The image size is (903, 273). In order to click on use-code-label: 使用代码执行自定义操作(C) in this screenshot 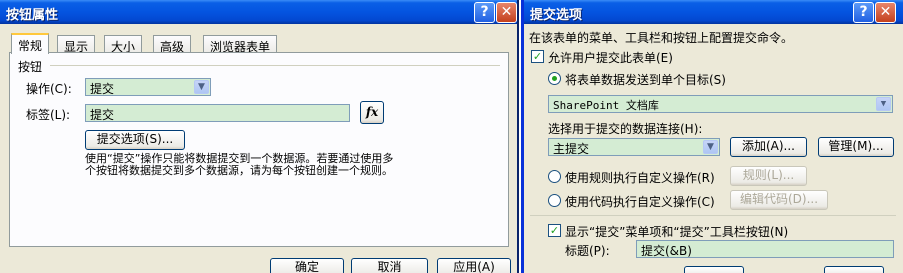, I will do `click(640, 202)`.